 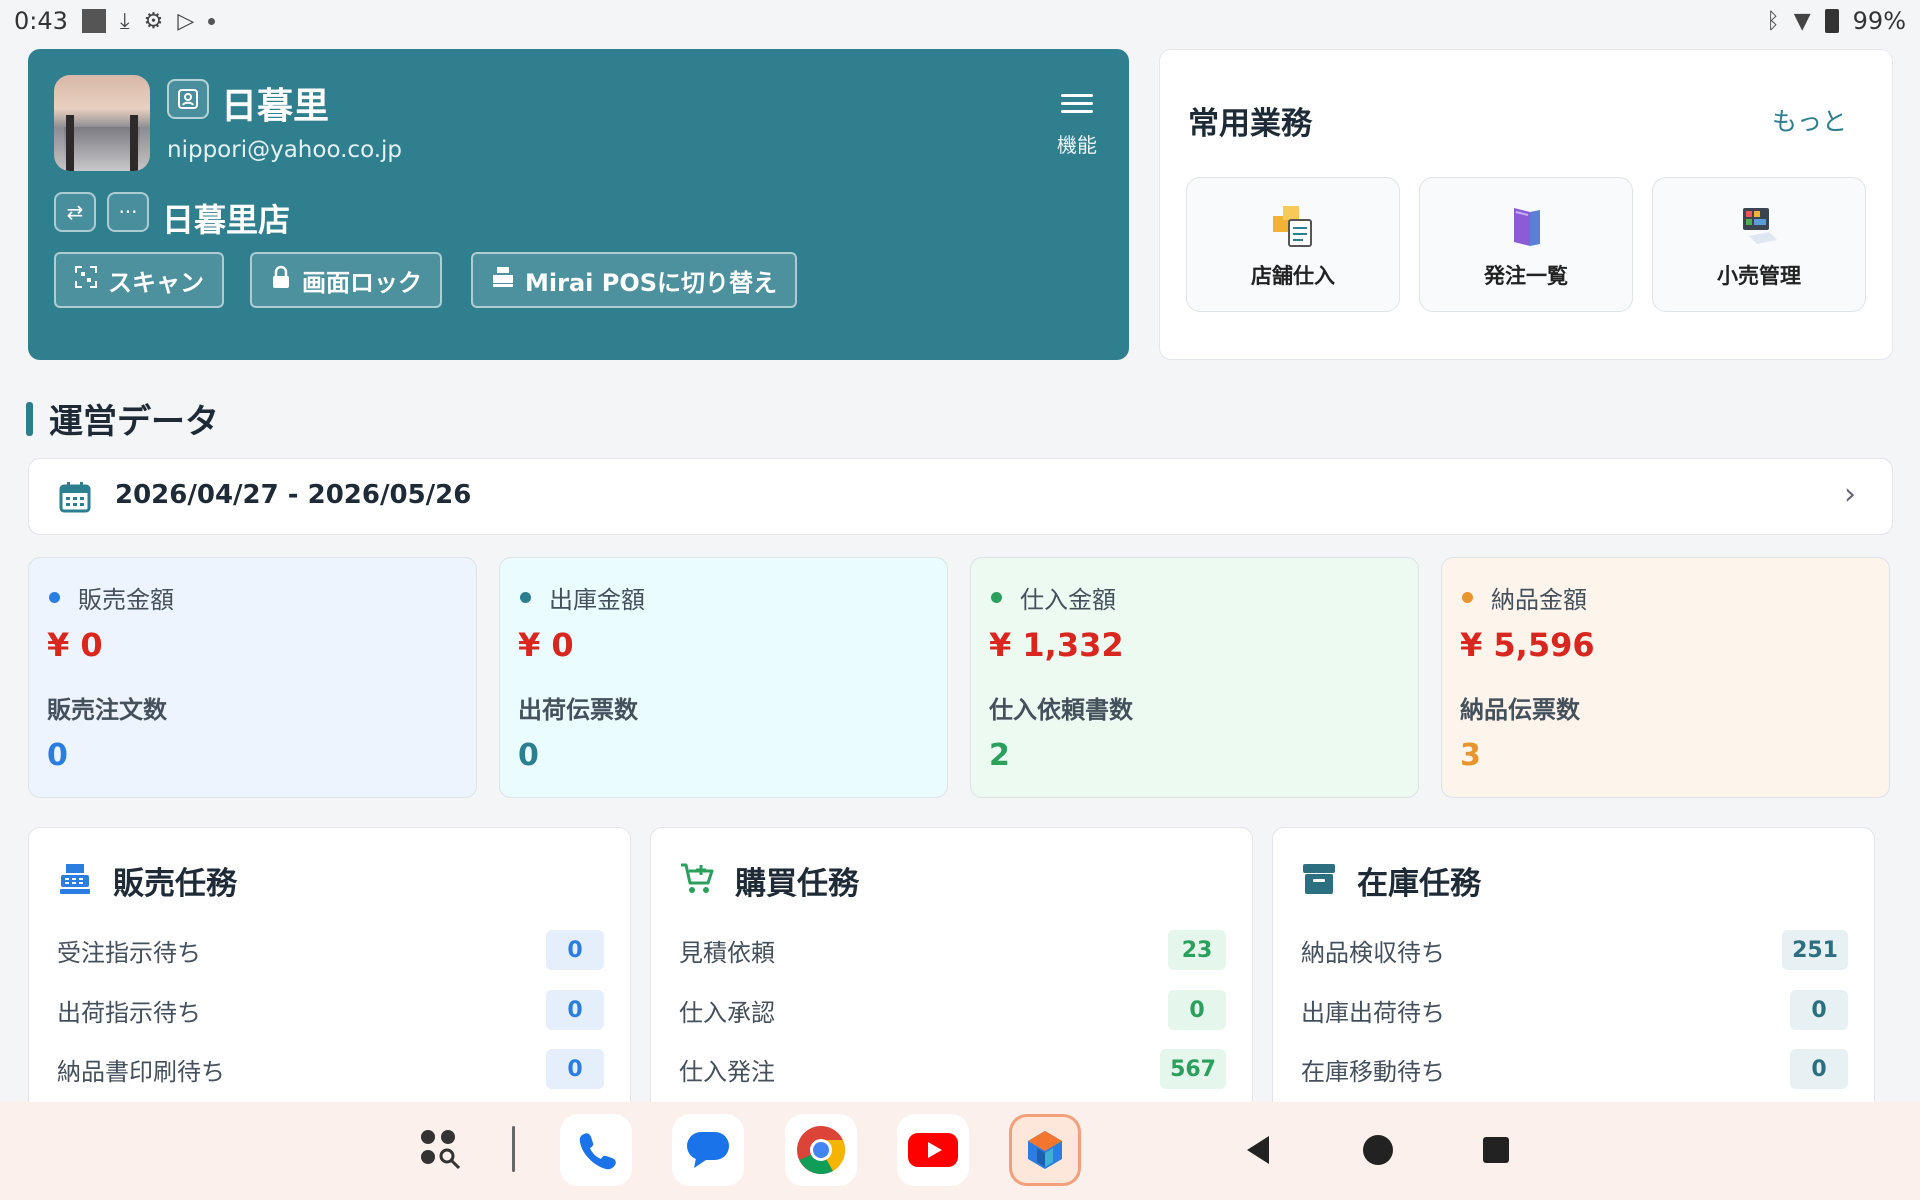 I want to click on messages-icon, so click(x=708, y=1150).